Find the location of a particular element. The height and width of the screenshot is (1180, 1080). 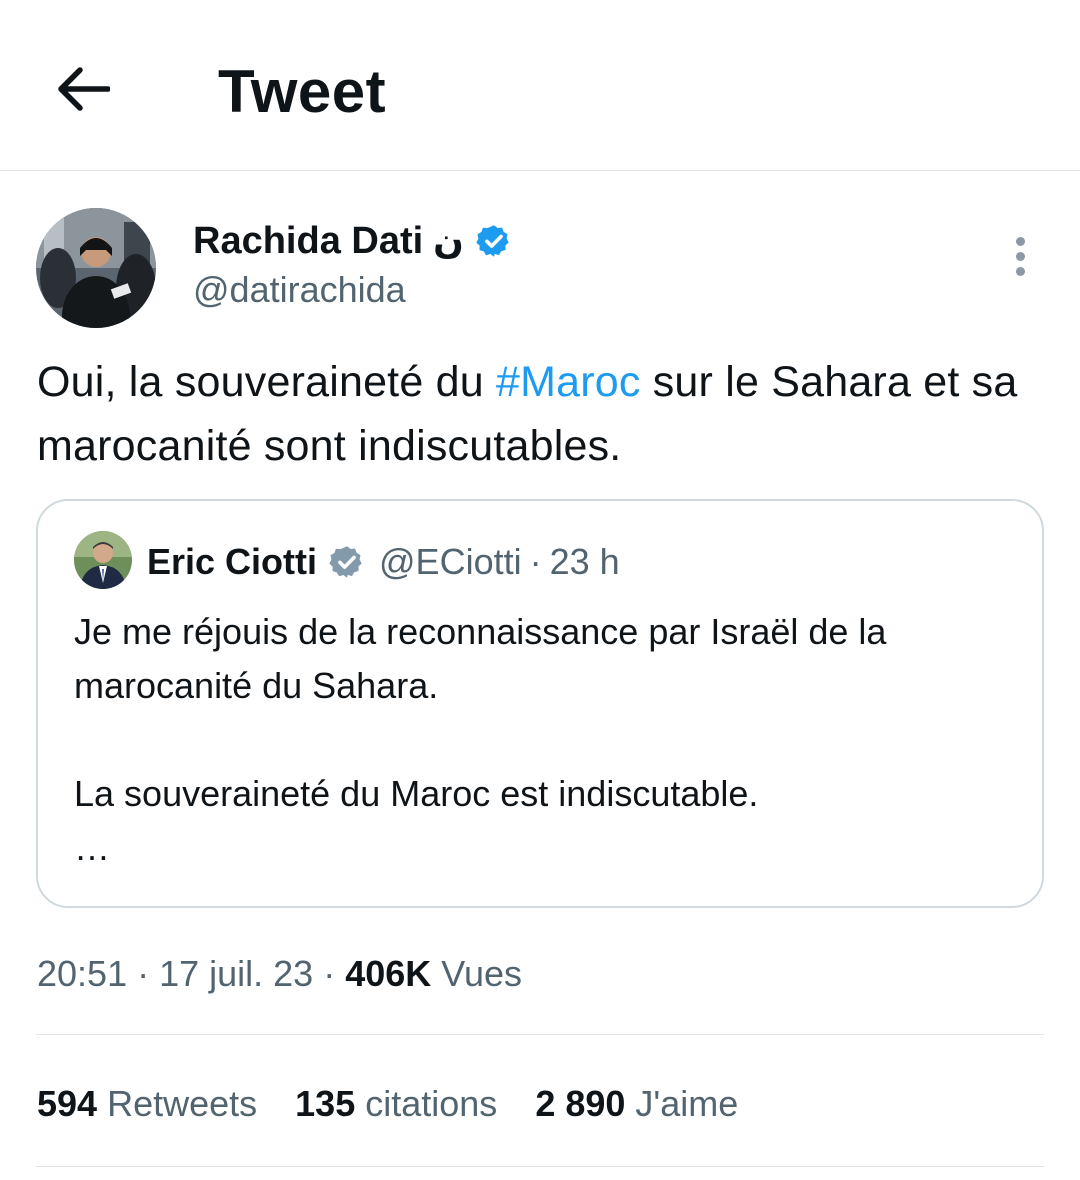

back-button is located at coordinates (83, 89).